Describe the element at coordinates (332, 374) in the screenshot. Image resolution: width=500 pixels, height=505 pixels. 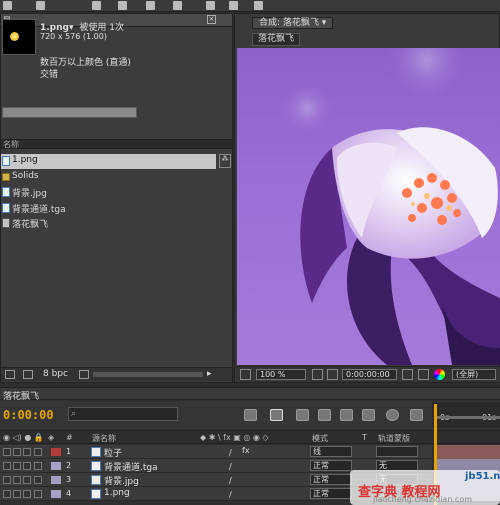
I see `camera-icon` at that location.